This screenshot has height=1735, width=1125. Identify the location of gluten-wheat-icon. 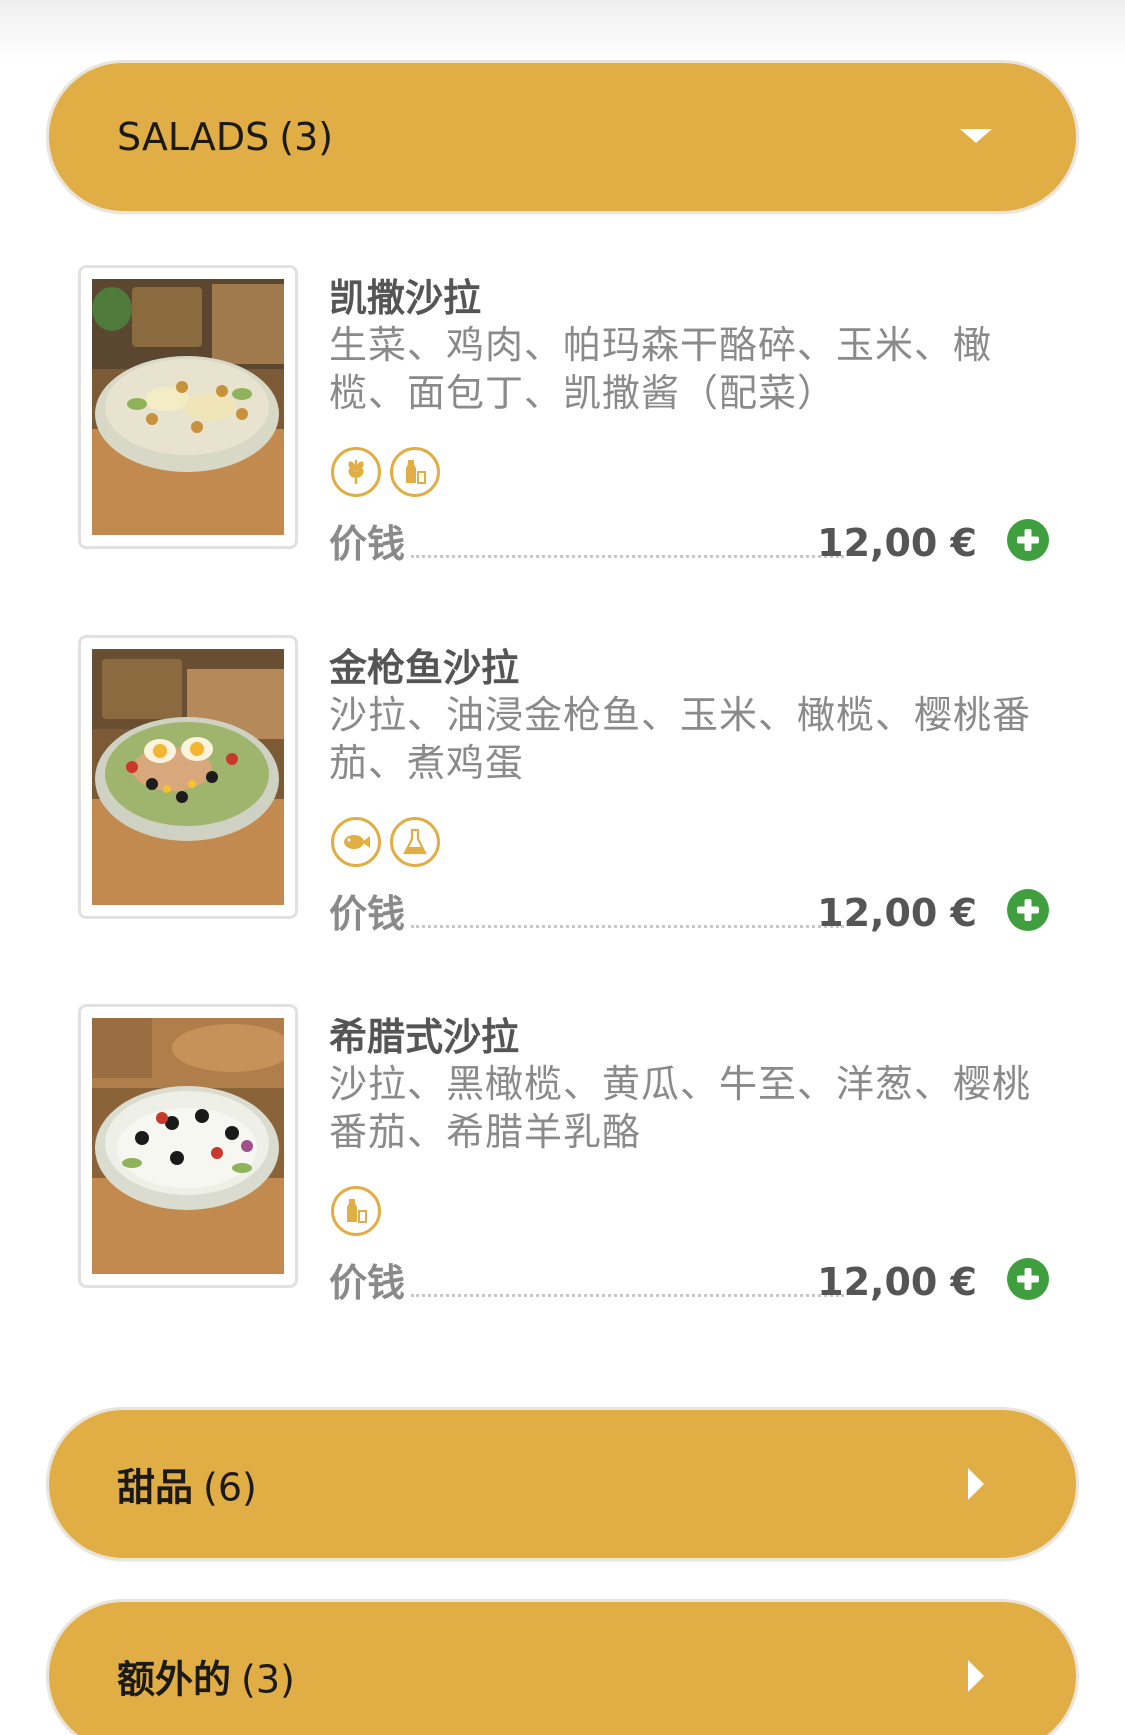
(356, 472).